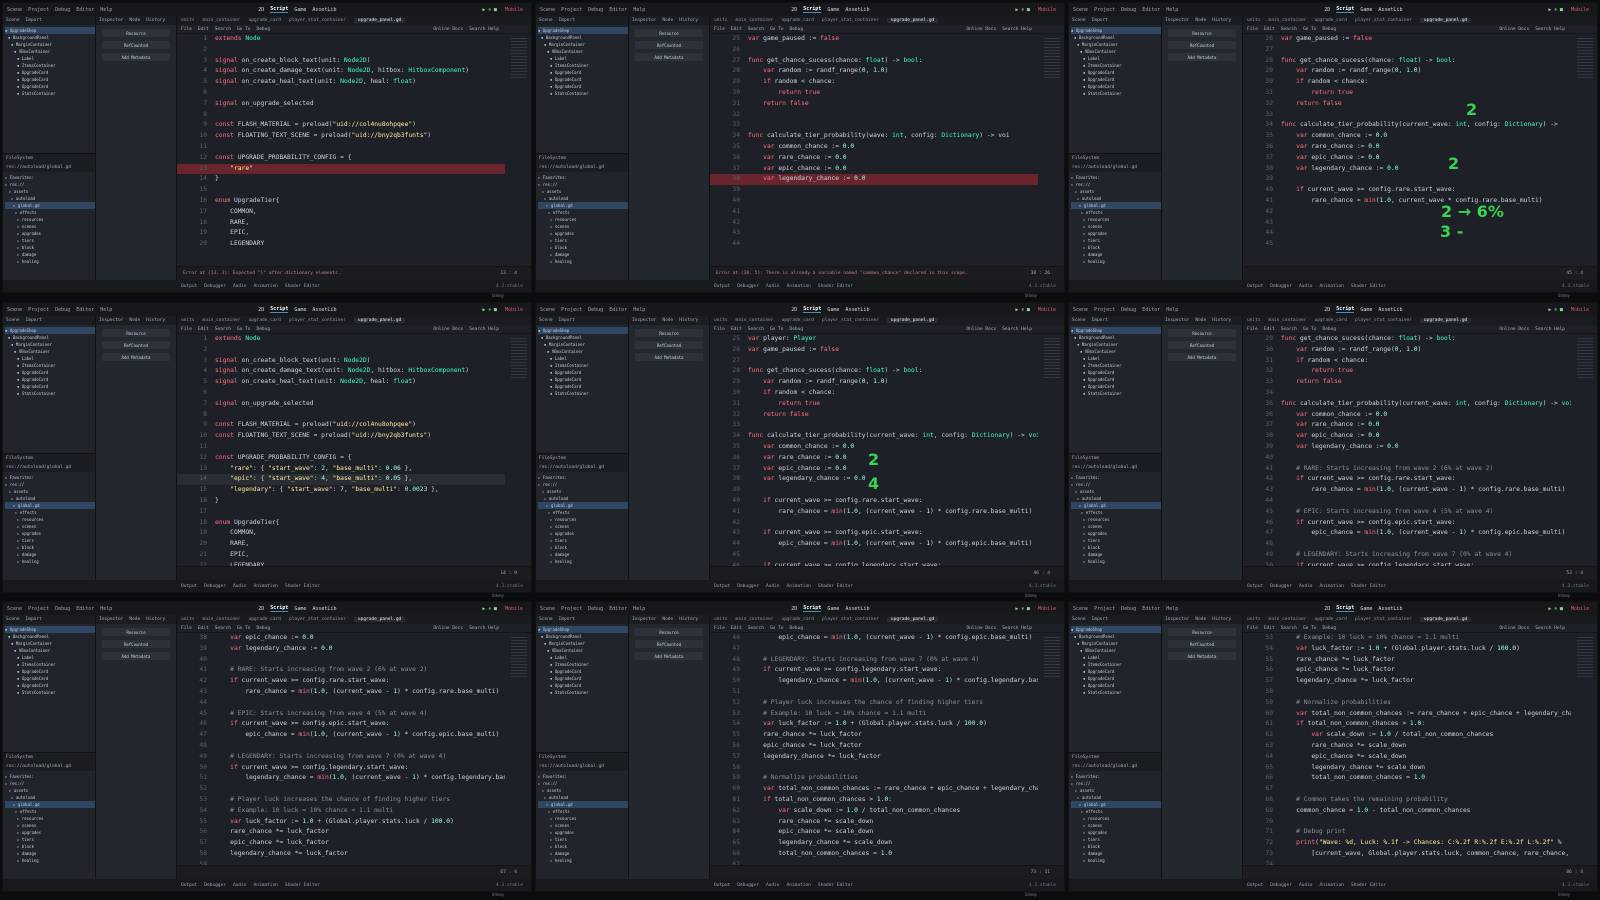 This screenshot has height=900, width=1600. Describe the element at coordinates (1407, 158) in the screenshot. I see `code-line: 37 var epic_chance := 0.0` at that location.